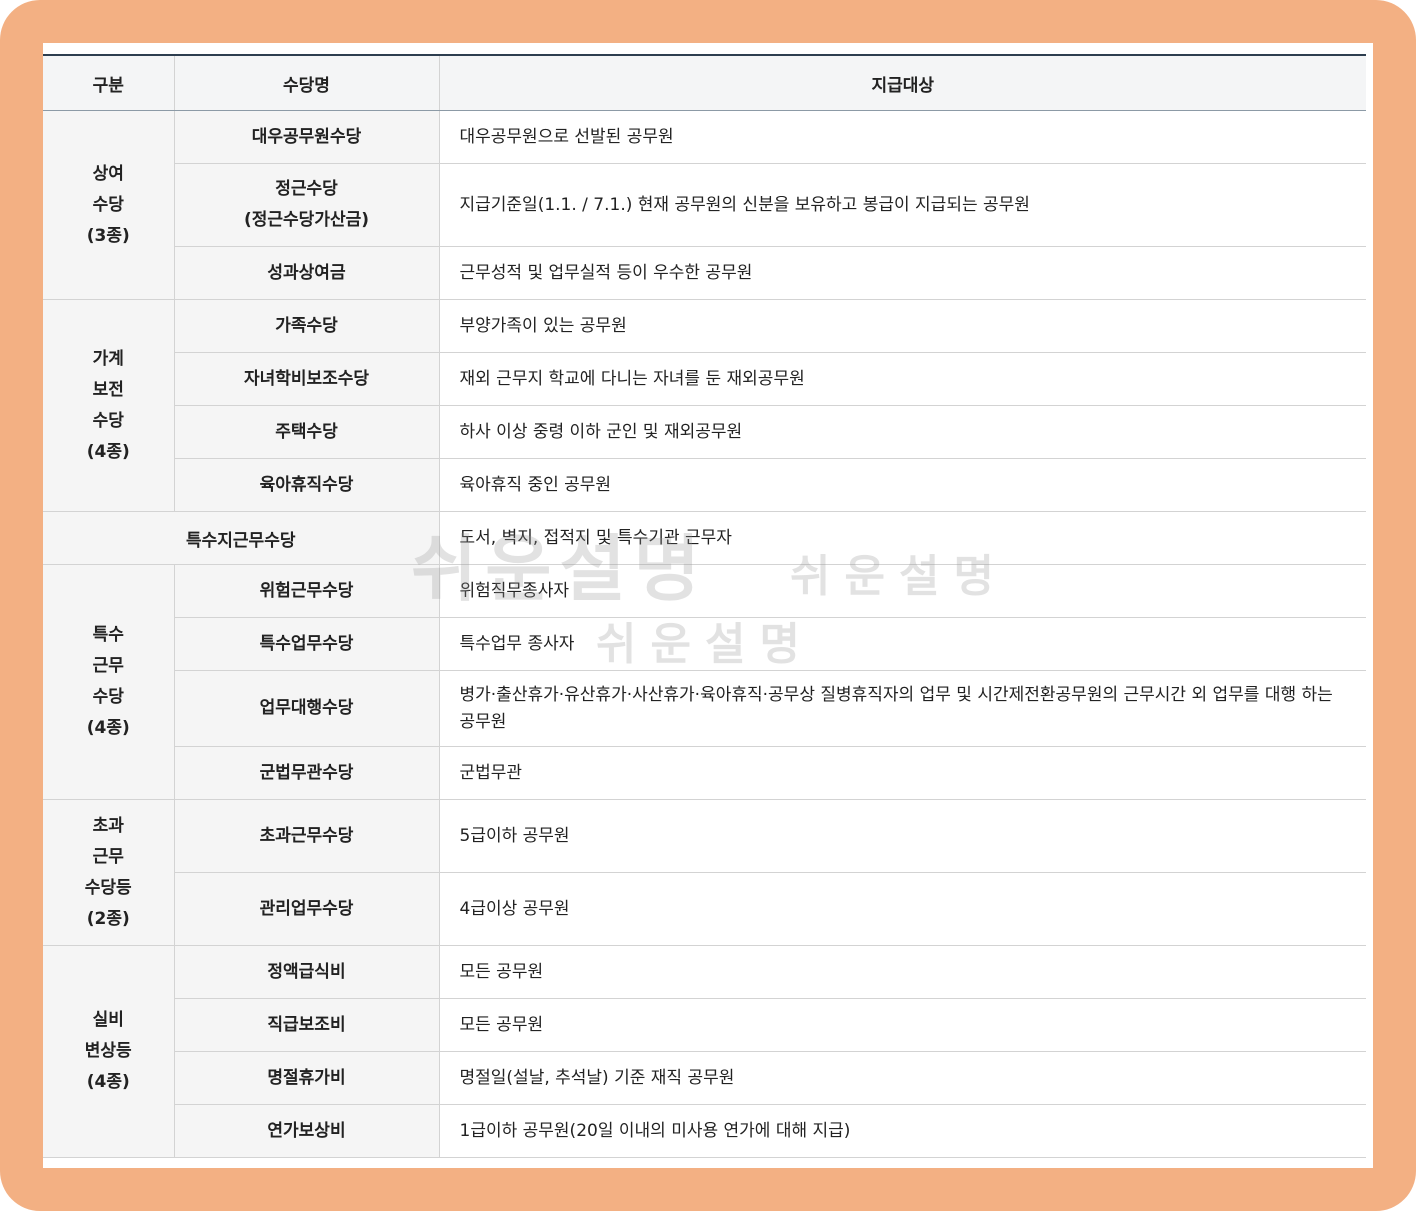 This screenshot has height=1211, width=1416. What do you see at coordinates (307, 773) in the screenshot?
I see `allowance-name: 군법무관수당` at bounding box center [307, 773].